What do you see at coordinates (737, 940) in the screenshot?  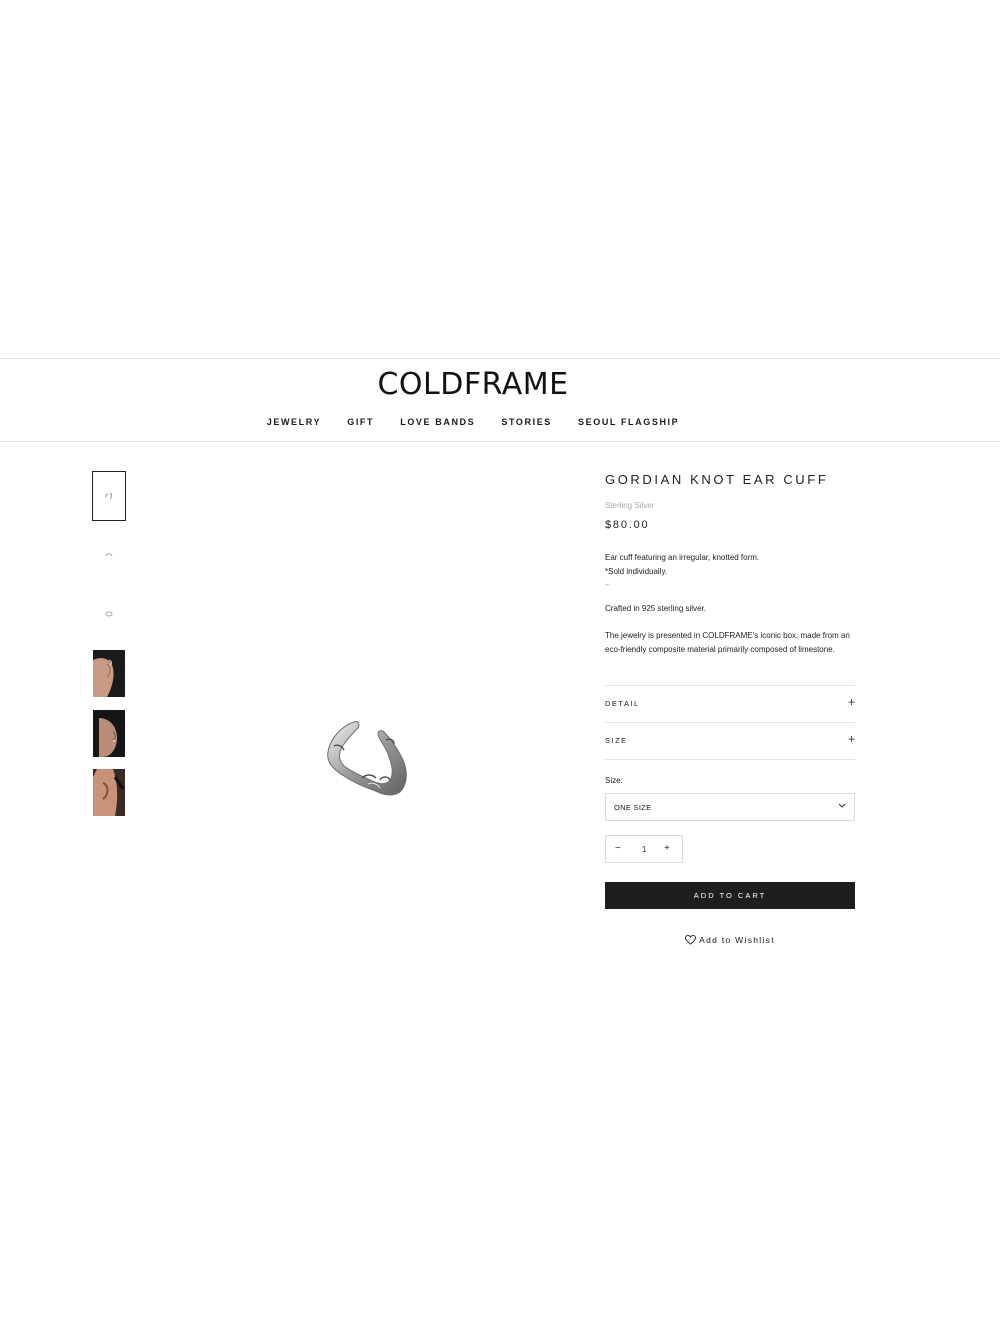 I see `wishlist-label: Add to Wishlist` at bounding box center [737, 940].